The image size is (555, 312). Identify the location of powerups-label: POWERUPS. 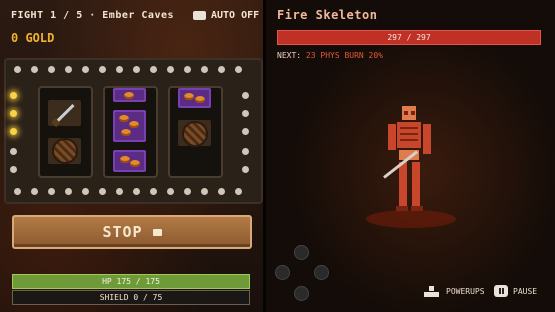
(465, 291).